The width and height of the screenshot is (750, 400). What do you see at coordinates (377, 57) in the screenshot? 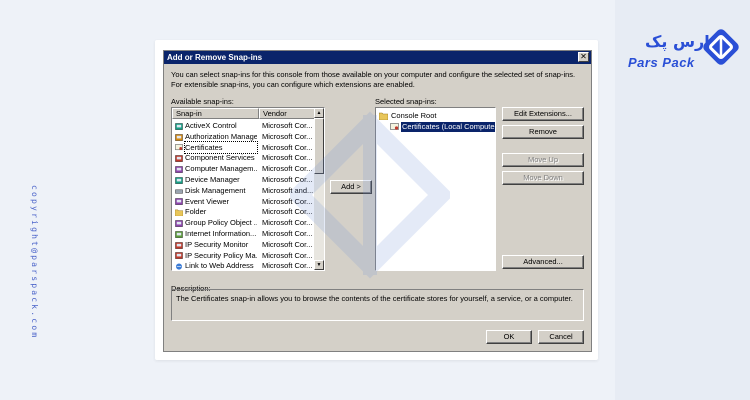
I see `dialog-titlebar: Add or Remove Snap-ins ✕` at bounding box center [377, 57].